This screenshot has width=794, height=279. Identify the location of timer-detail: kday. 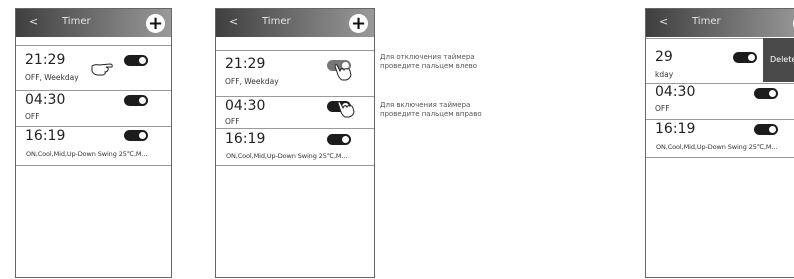
(664, 74).